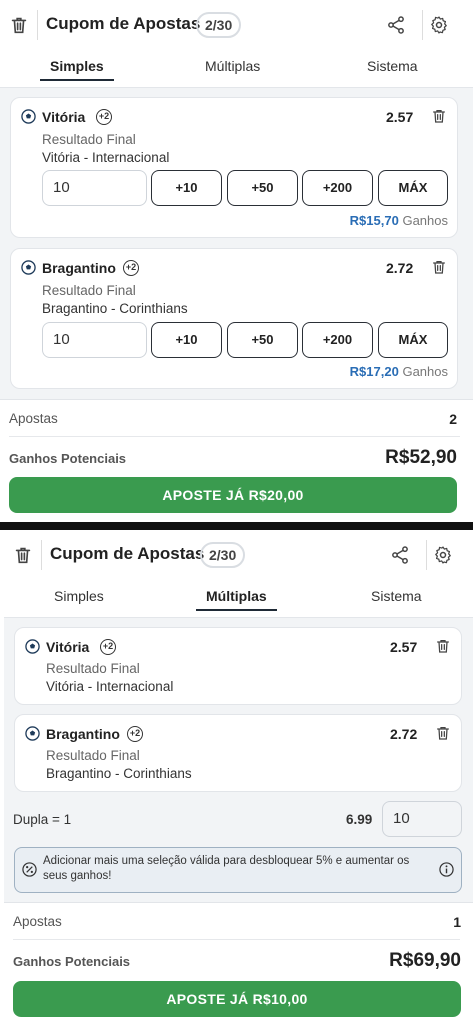  Describe the element at coordinates (457, 922) in the screenshot. I see `bets-count: 1` at that location.